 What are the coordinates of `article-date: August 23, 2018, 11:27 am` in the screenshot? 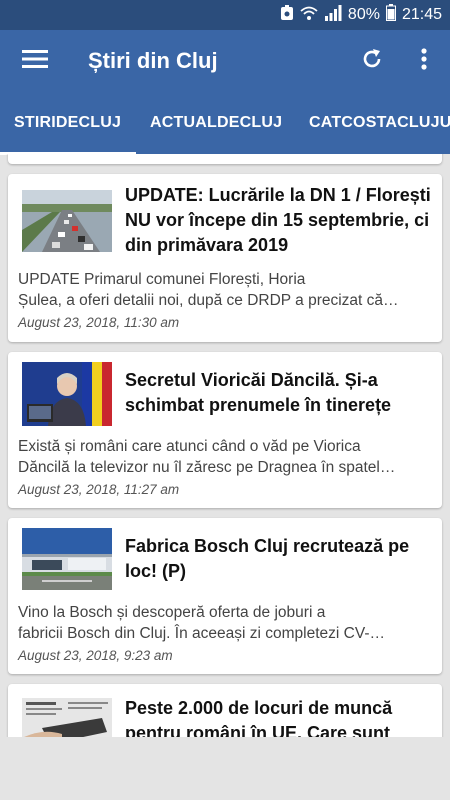 It's located at (99, 489).